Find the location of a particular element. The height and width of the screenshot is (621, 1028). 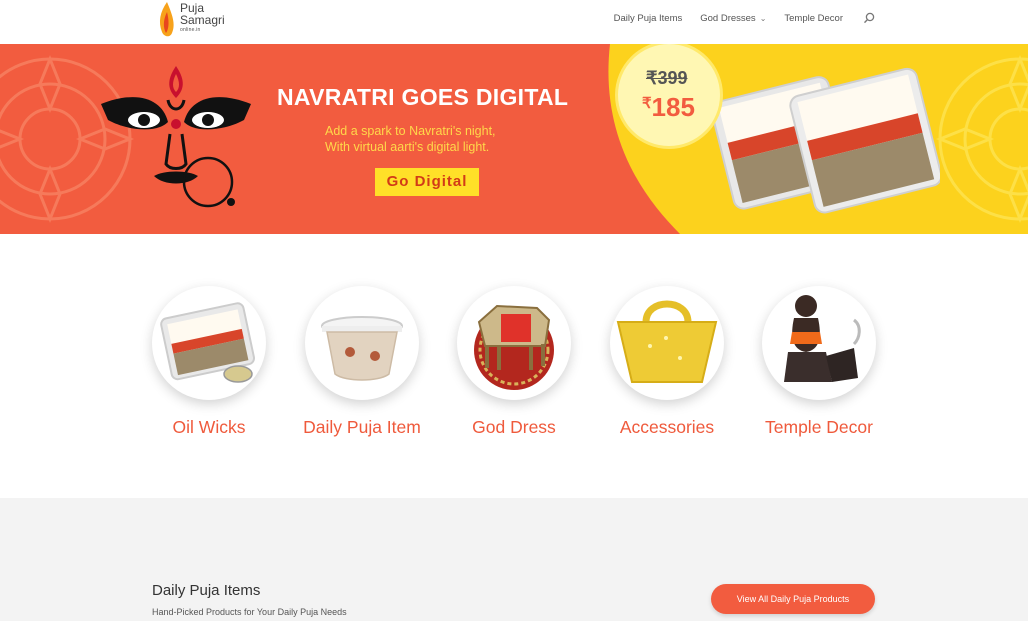

nav-item-temple-decor: Temple Decor is located at coordinates (813, 18).